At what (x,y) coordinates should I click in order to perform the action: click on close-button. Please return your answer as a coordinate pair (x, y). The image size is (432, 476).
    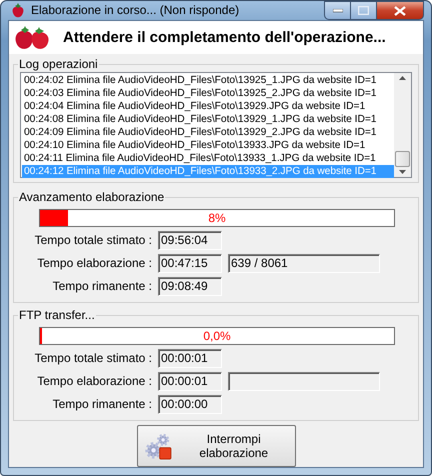
    Looking at the image, I should click on (400, 10).